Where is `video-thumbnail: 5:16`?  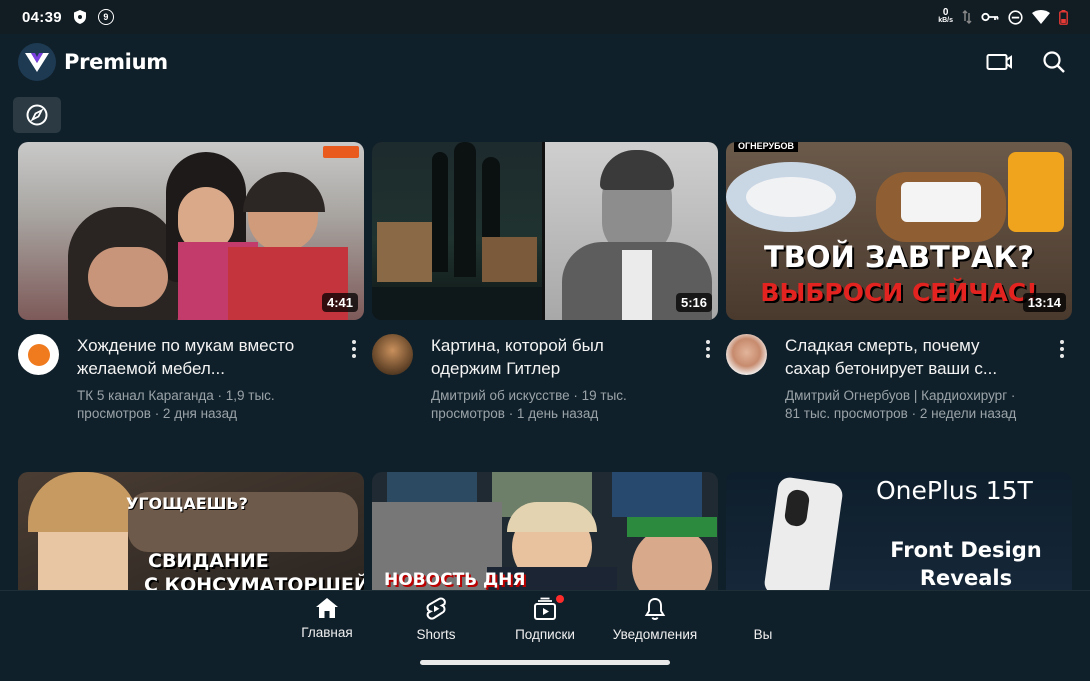
video-thumbnail: 5:16 is located at coordinates (545, 231).